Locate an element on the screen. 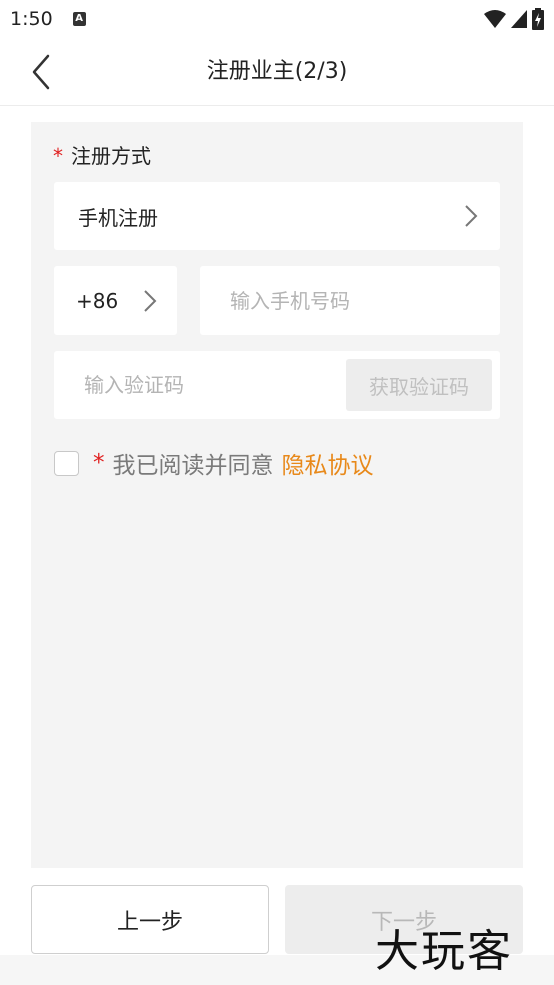  bottom-strip is located at coordinates (277, 970).